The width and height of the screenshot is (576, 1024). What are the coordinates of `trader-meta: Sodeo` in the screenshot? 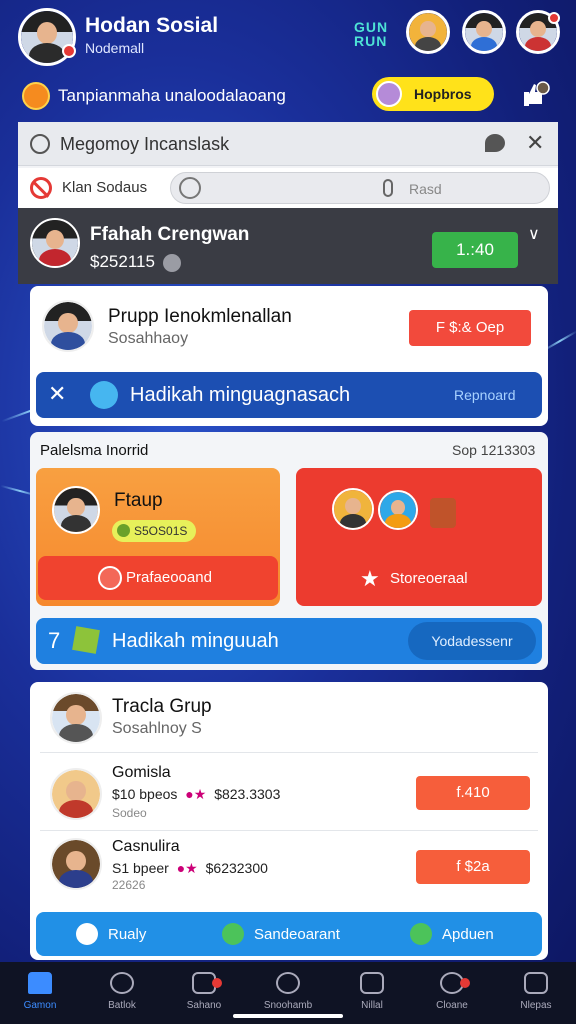 It's located at (129, 813).